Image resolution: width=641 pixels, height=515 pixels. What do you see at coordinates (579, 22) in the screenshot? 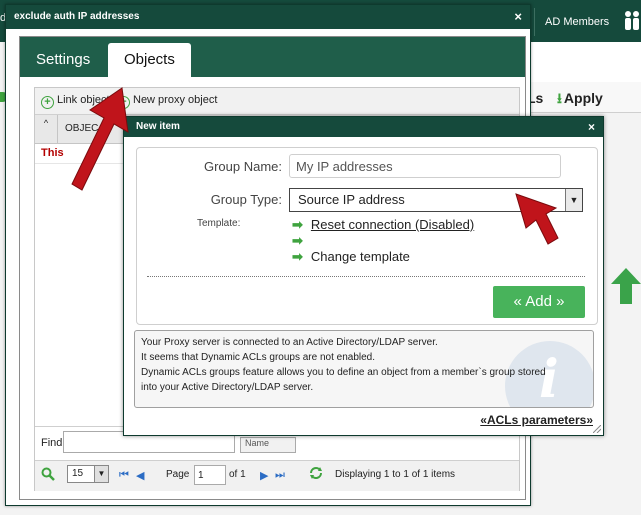
I see `ad-members-tab: AD Members` at bounding box center [579, 22].